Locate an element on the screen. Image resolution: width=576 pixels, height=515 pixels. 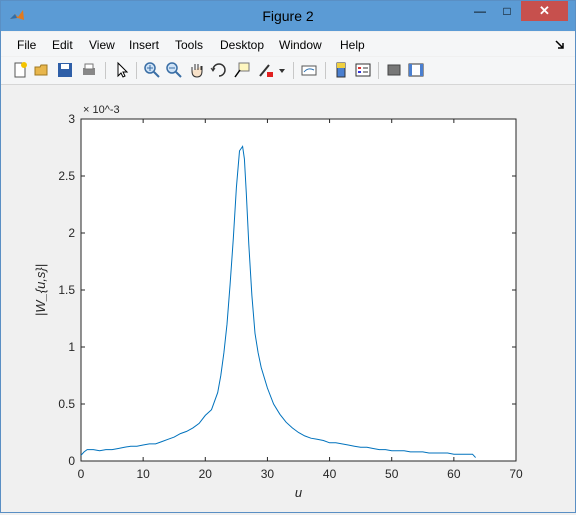
close-button: ✕ is located at coordinates (544, 11).